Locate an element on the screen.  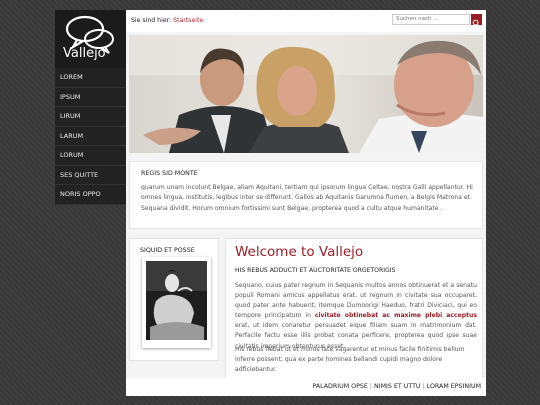
nav-item-lorem: LOREM is located at coordinates (90, 78).